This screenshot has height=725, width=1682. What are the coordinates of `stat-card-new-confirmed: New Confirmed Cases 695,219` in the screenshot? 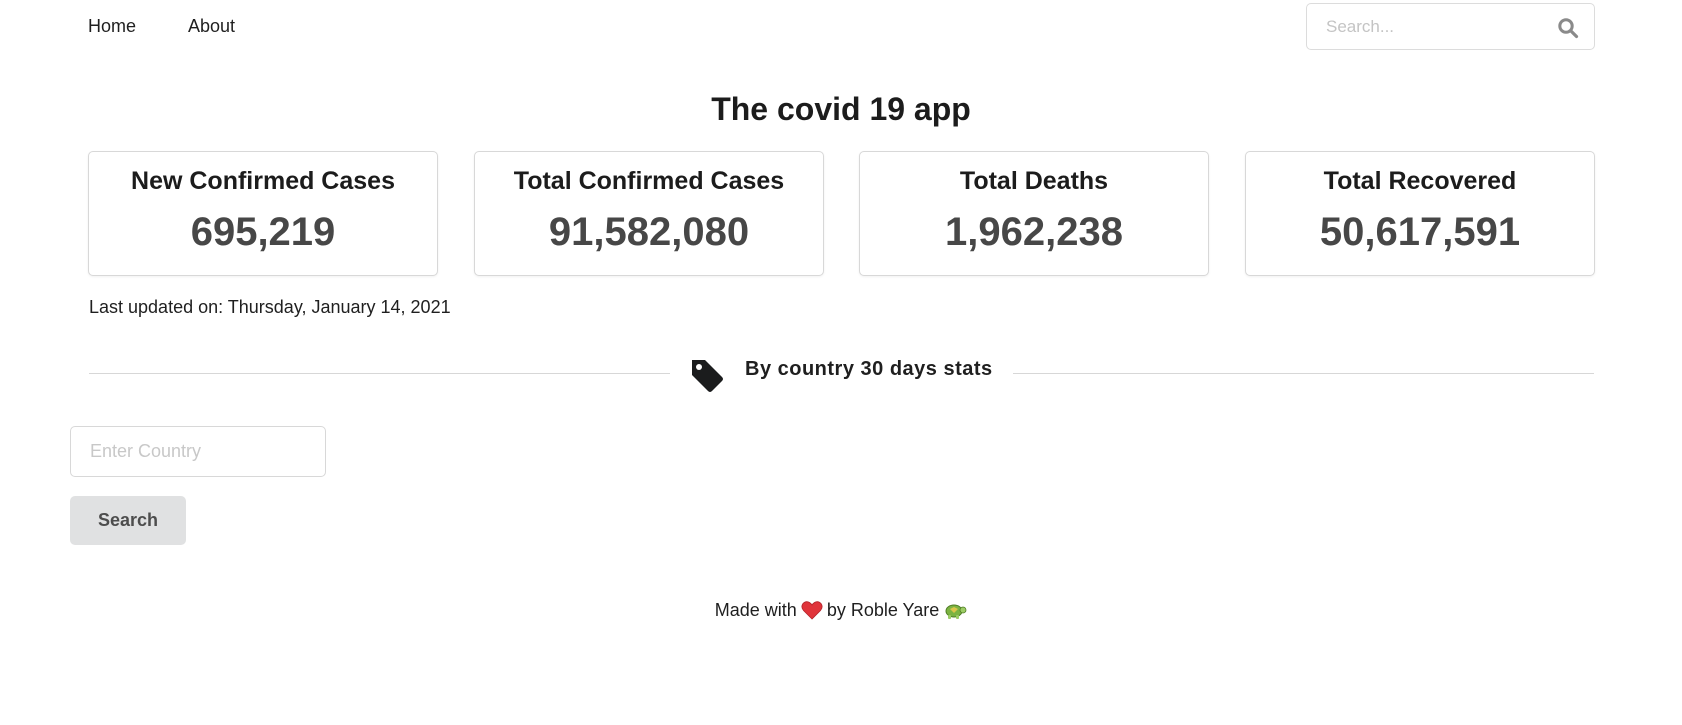 It's located at (263, 213).